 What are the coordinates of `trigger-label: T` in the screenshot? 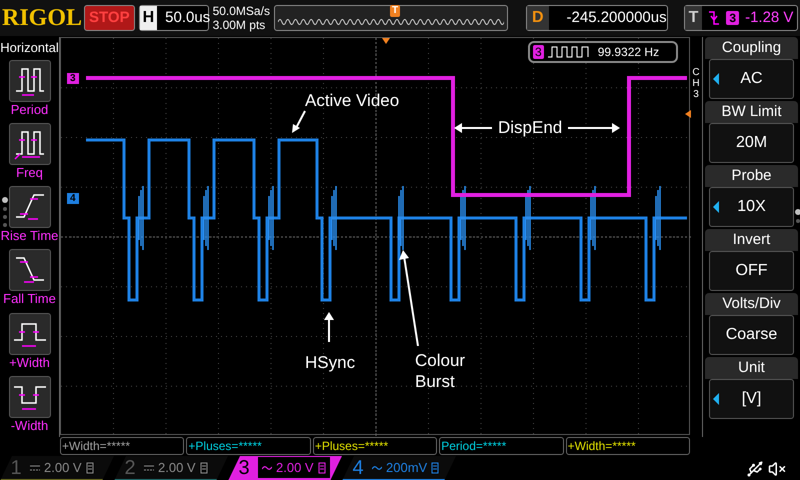 It's located at (693, 18).